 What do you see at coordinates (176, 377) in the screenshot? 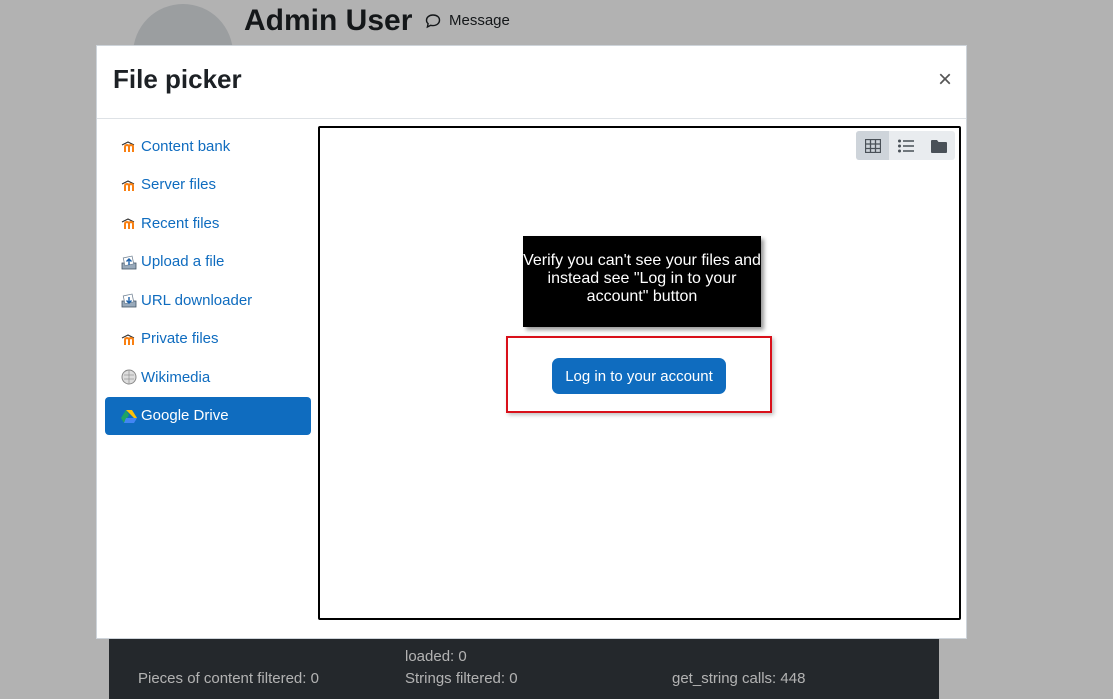
I see `repo-item-label: Wikimedia` at bounding box center [176, 377].